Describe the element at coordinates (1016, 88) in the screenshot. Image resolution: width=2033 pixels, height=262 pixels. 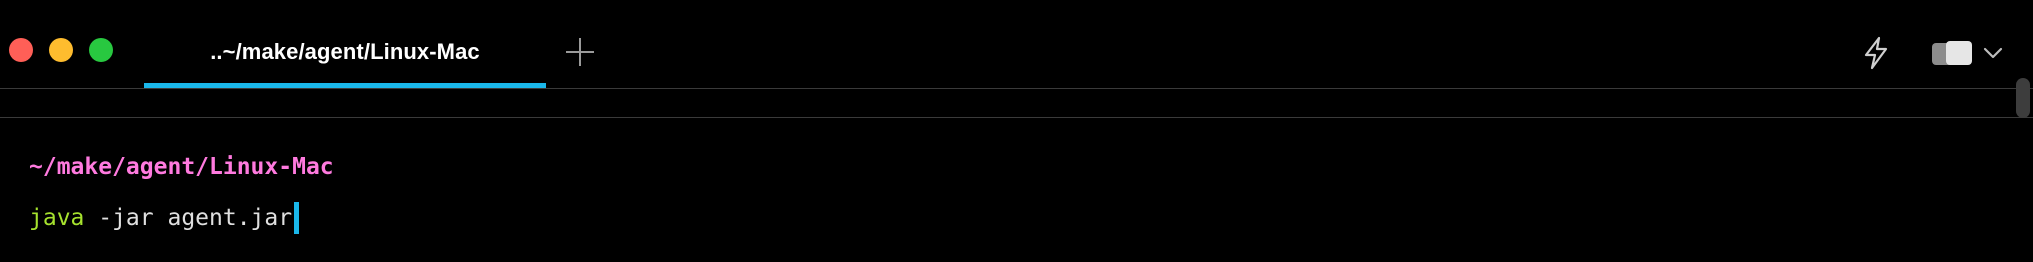
I see `tab-bar-divider` at that location.